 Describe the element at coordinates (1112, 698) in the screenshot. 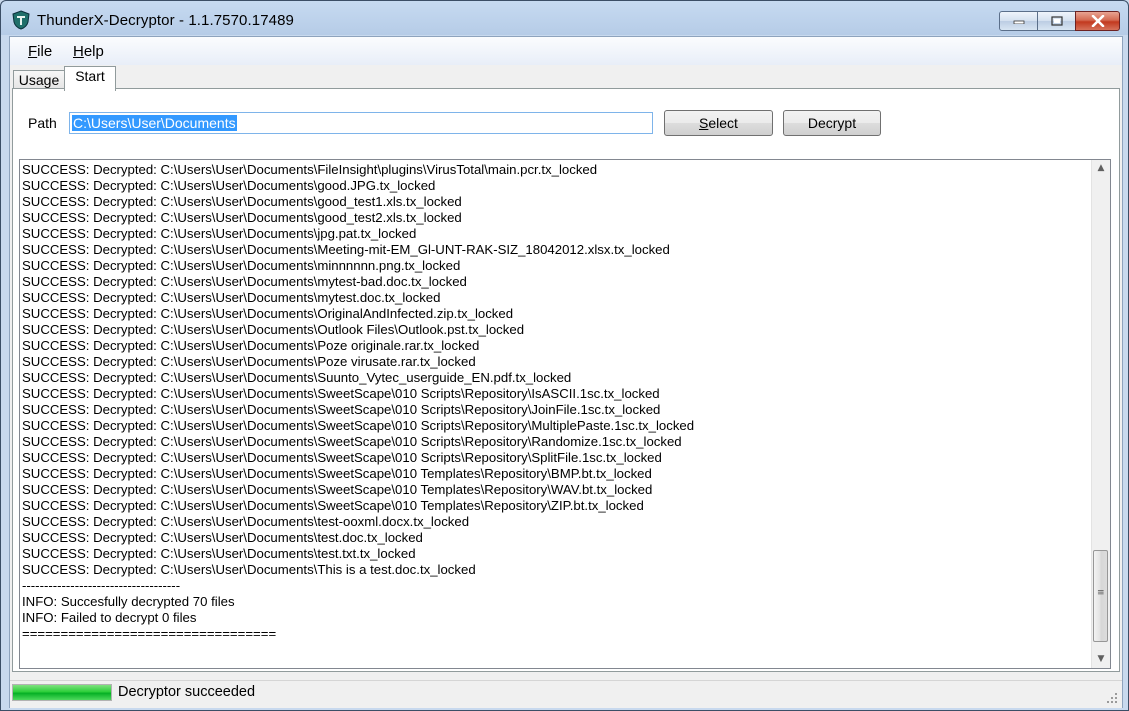

I see `resize-grip-icon` at that location.